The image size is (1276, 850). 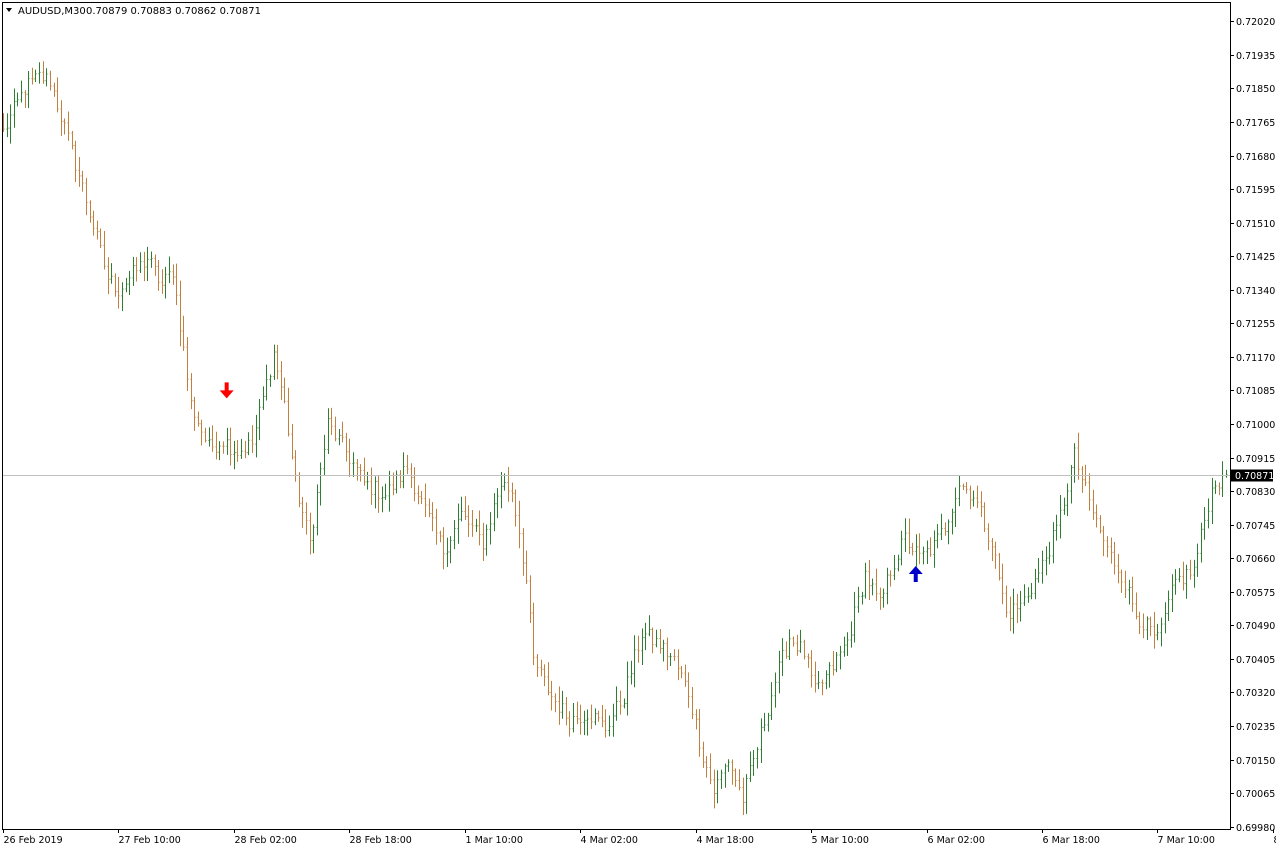 What do you see at coordinates (1255, 794) in the screenshot?
I see `y-tick-label: 0.70065` at bounding box center [1255, 794].